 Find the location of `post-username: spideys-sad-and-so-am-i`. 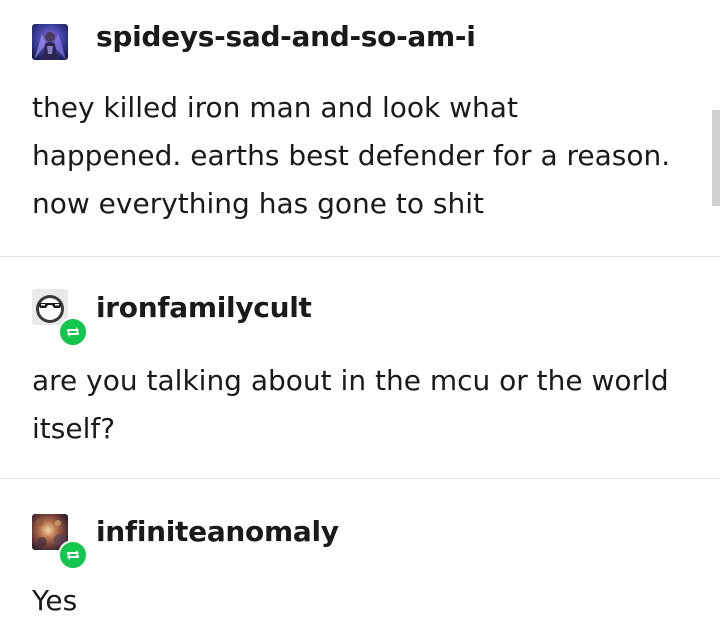

post-username: spideys-sad-and-so-am-i is located at coordinates (286, 36).